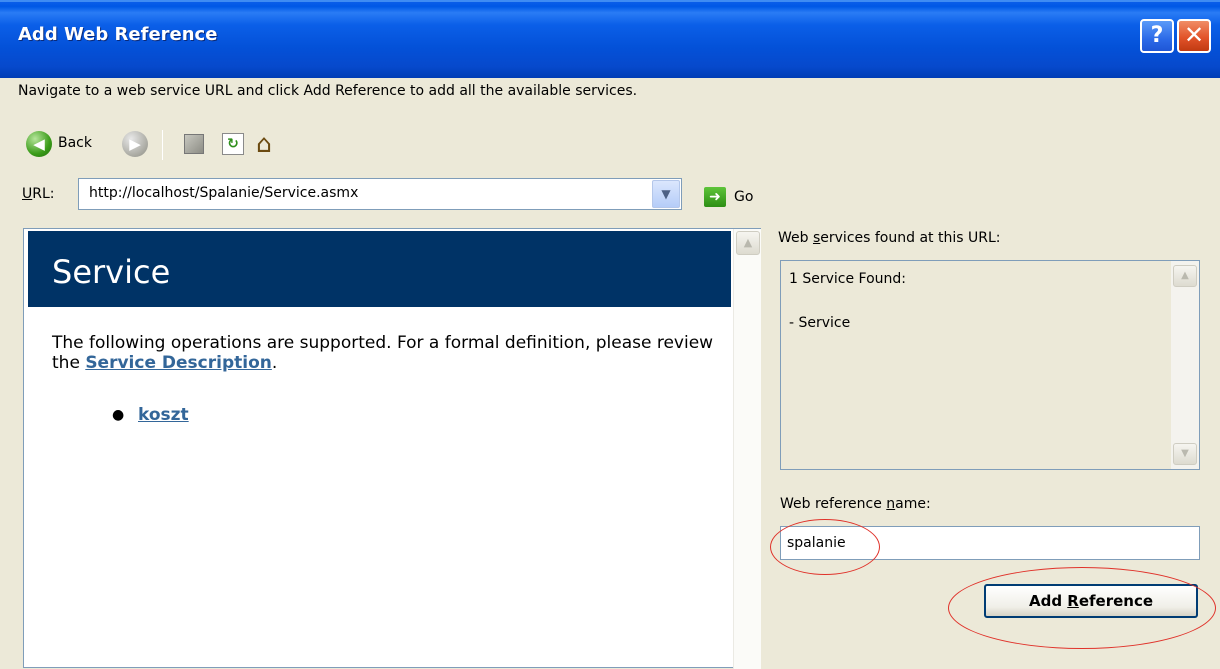 The height and width of the screenshot is (669, 1220). I want to click on found-services-list: 1 Service Found: - Service ▲ ▼, so click(990, 365).